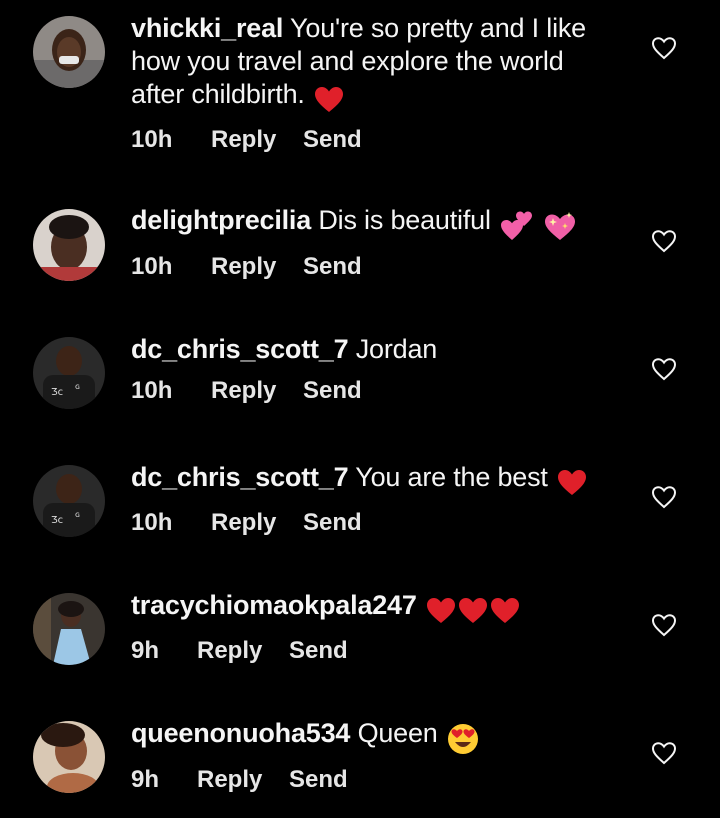 This screenshot has width=720, height=818. Describe the element at coordinates (396, 349) in the screenshot. I see `comment-message: Jordan` at that location.